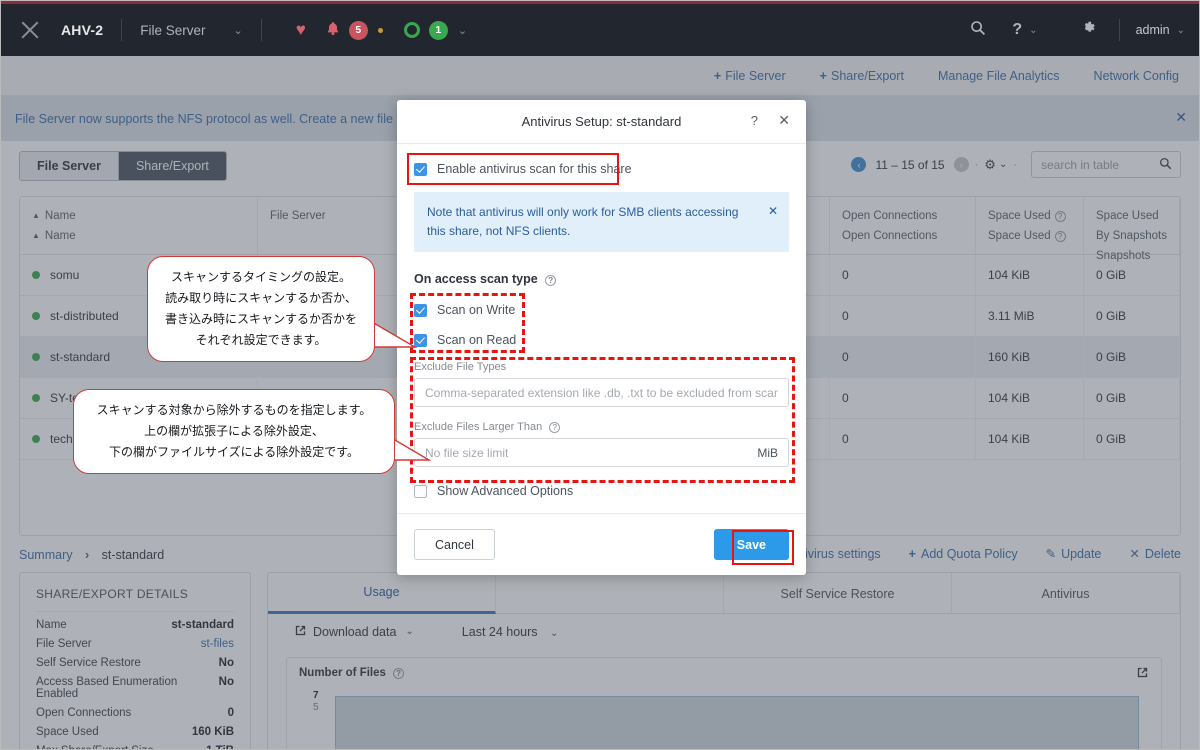 This screenshot has width=1200, height=750. What do you see at coordinates (823, 75) in the screenshot?
I see `plus-icon: +` at bounding box center [823, 75].